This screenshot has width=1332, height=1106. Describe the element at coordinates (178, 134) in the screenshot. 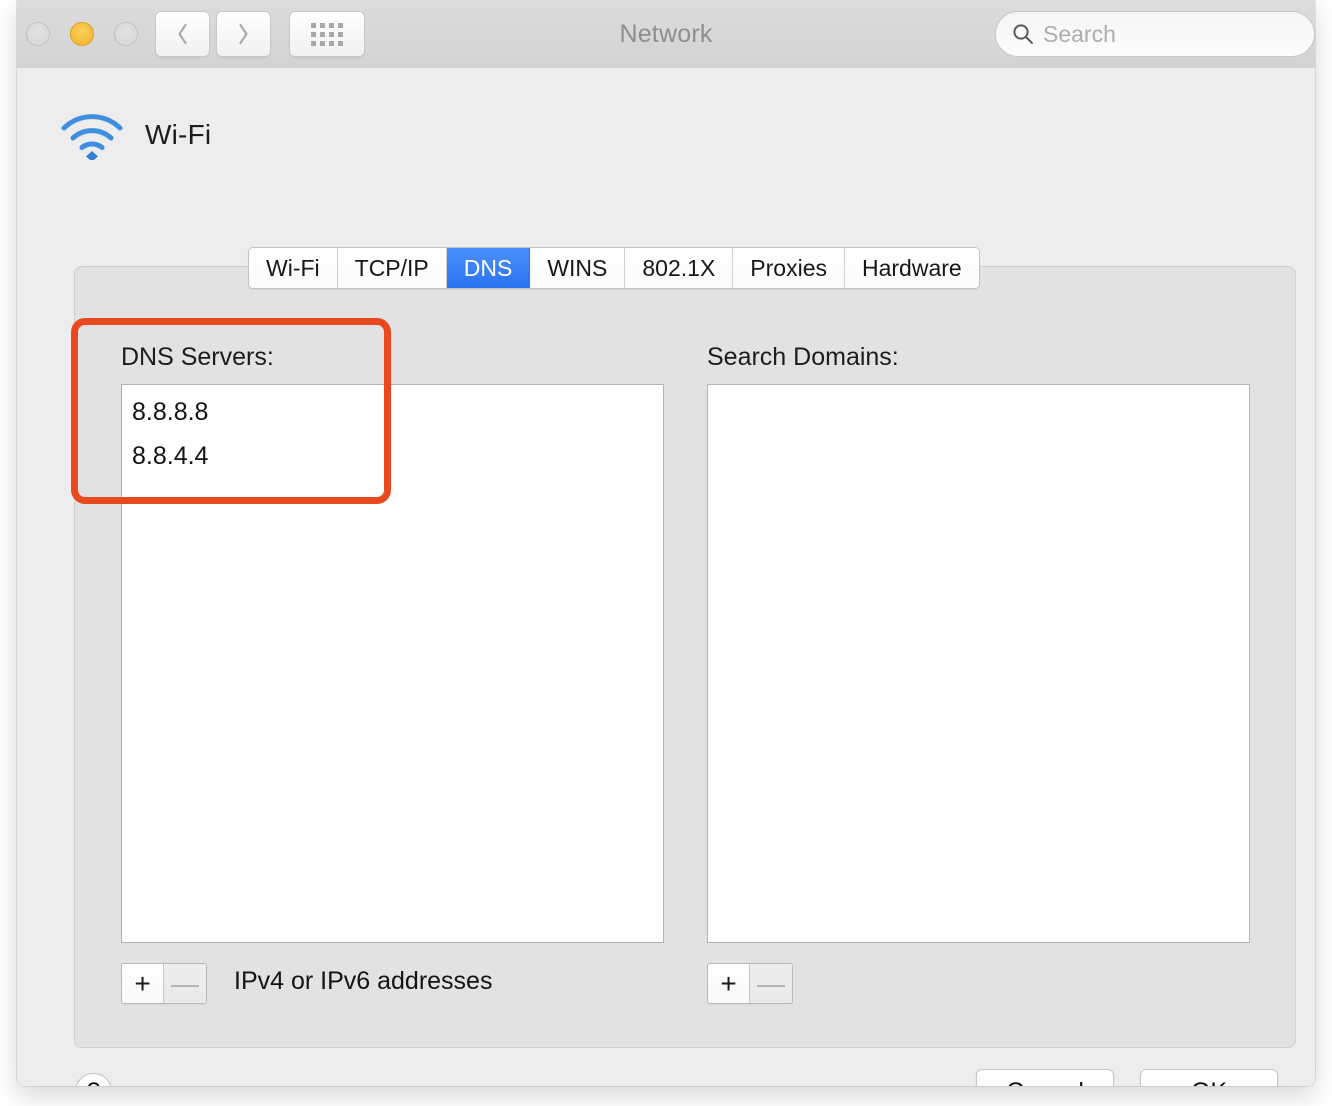

I see `service-name: Wi-Fi` at that location.